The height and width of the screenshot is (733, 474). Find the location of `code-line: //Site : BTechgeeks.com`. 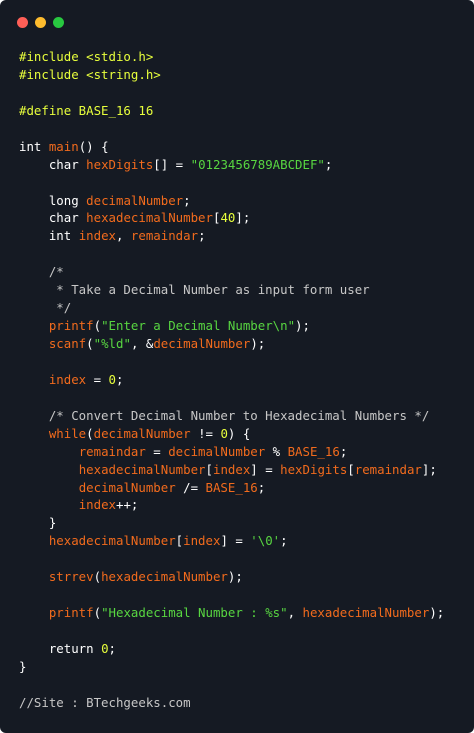

code-line: //Site : BTechgeeks.com is located at coordinates (231, 703).